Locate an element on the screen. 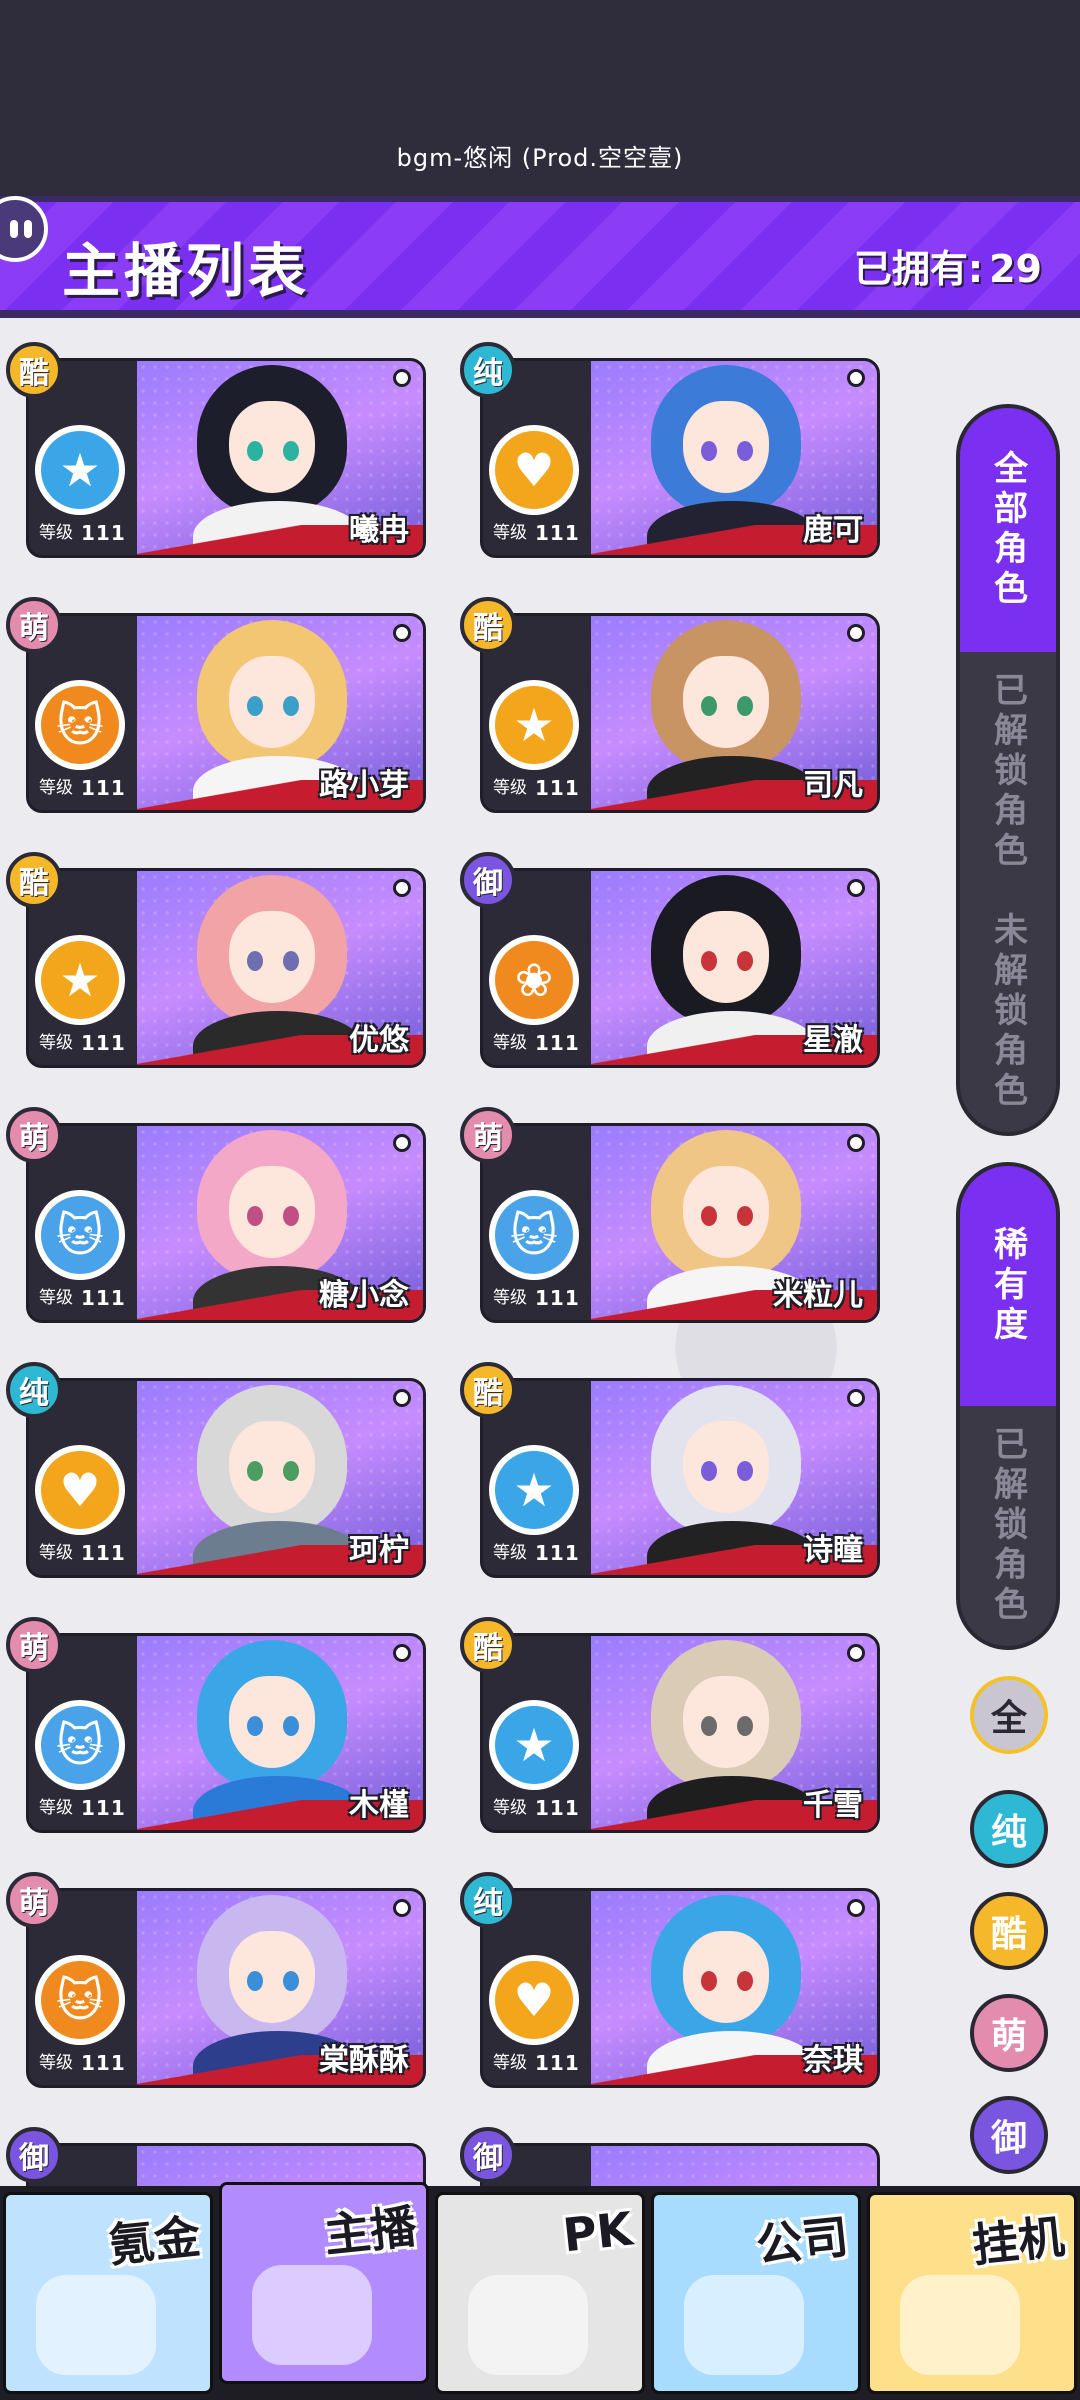 Image resolution: width=1080 pixels, height=2400 pixels. streamer-name: 诗瞳 is located at coordinates (833, 1550).